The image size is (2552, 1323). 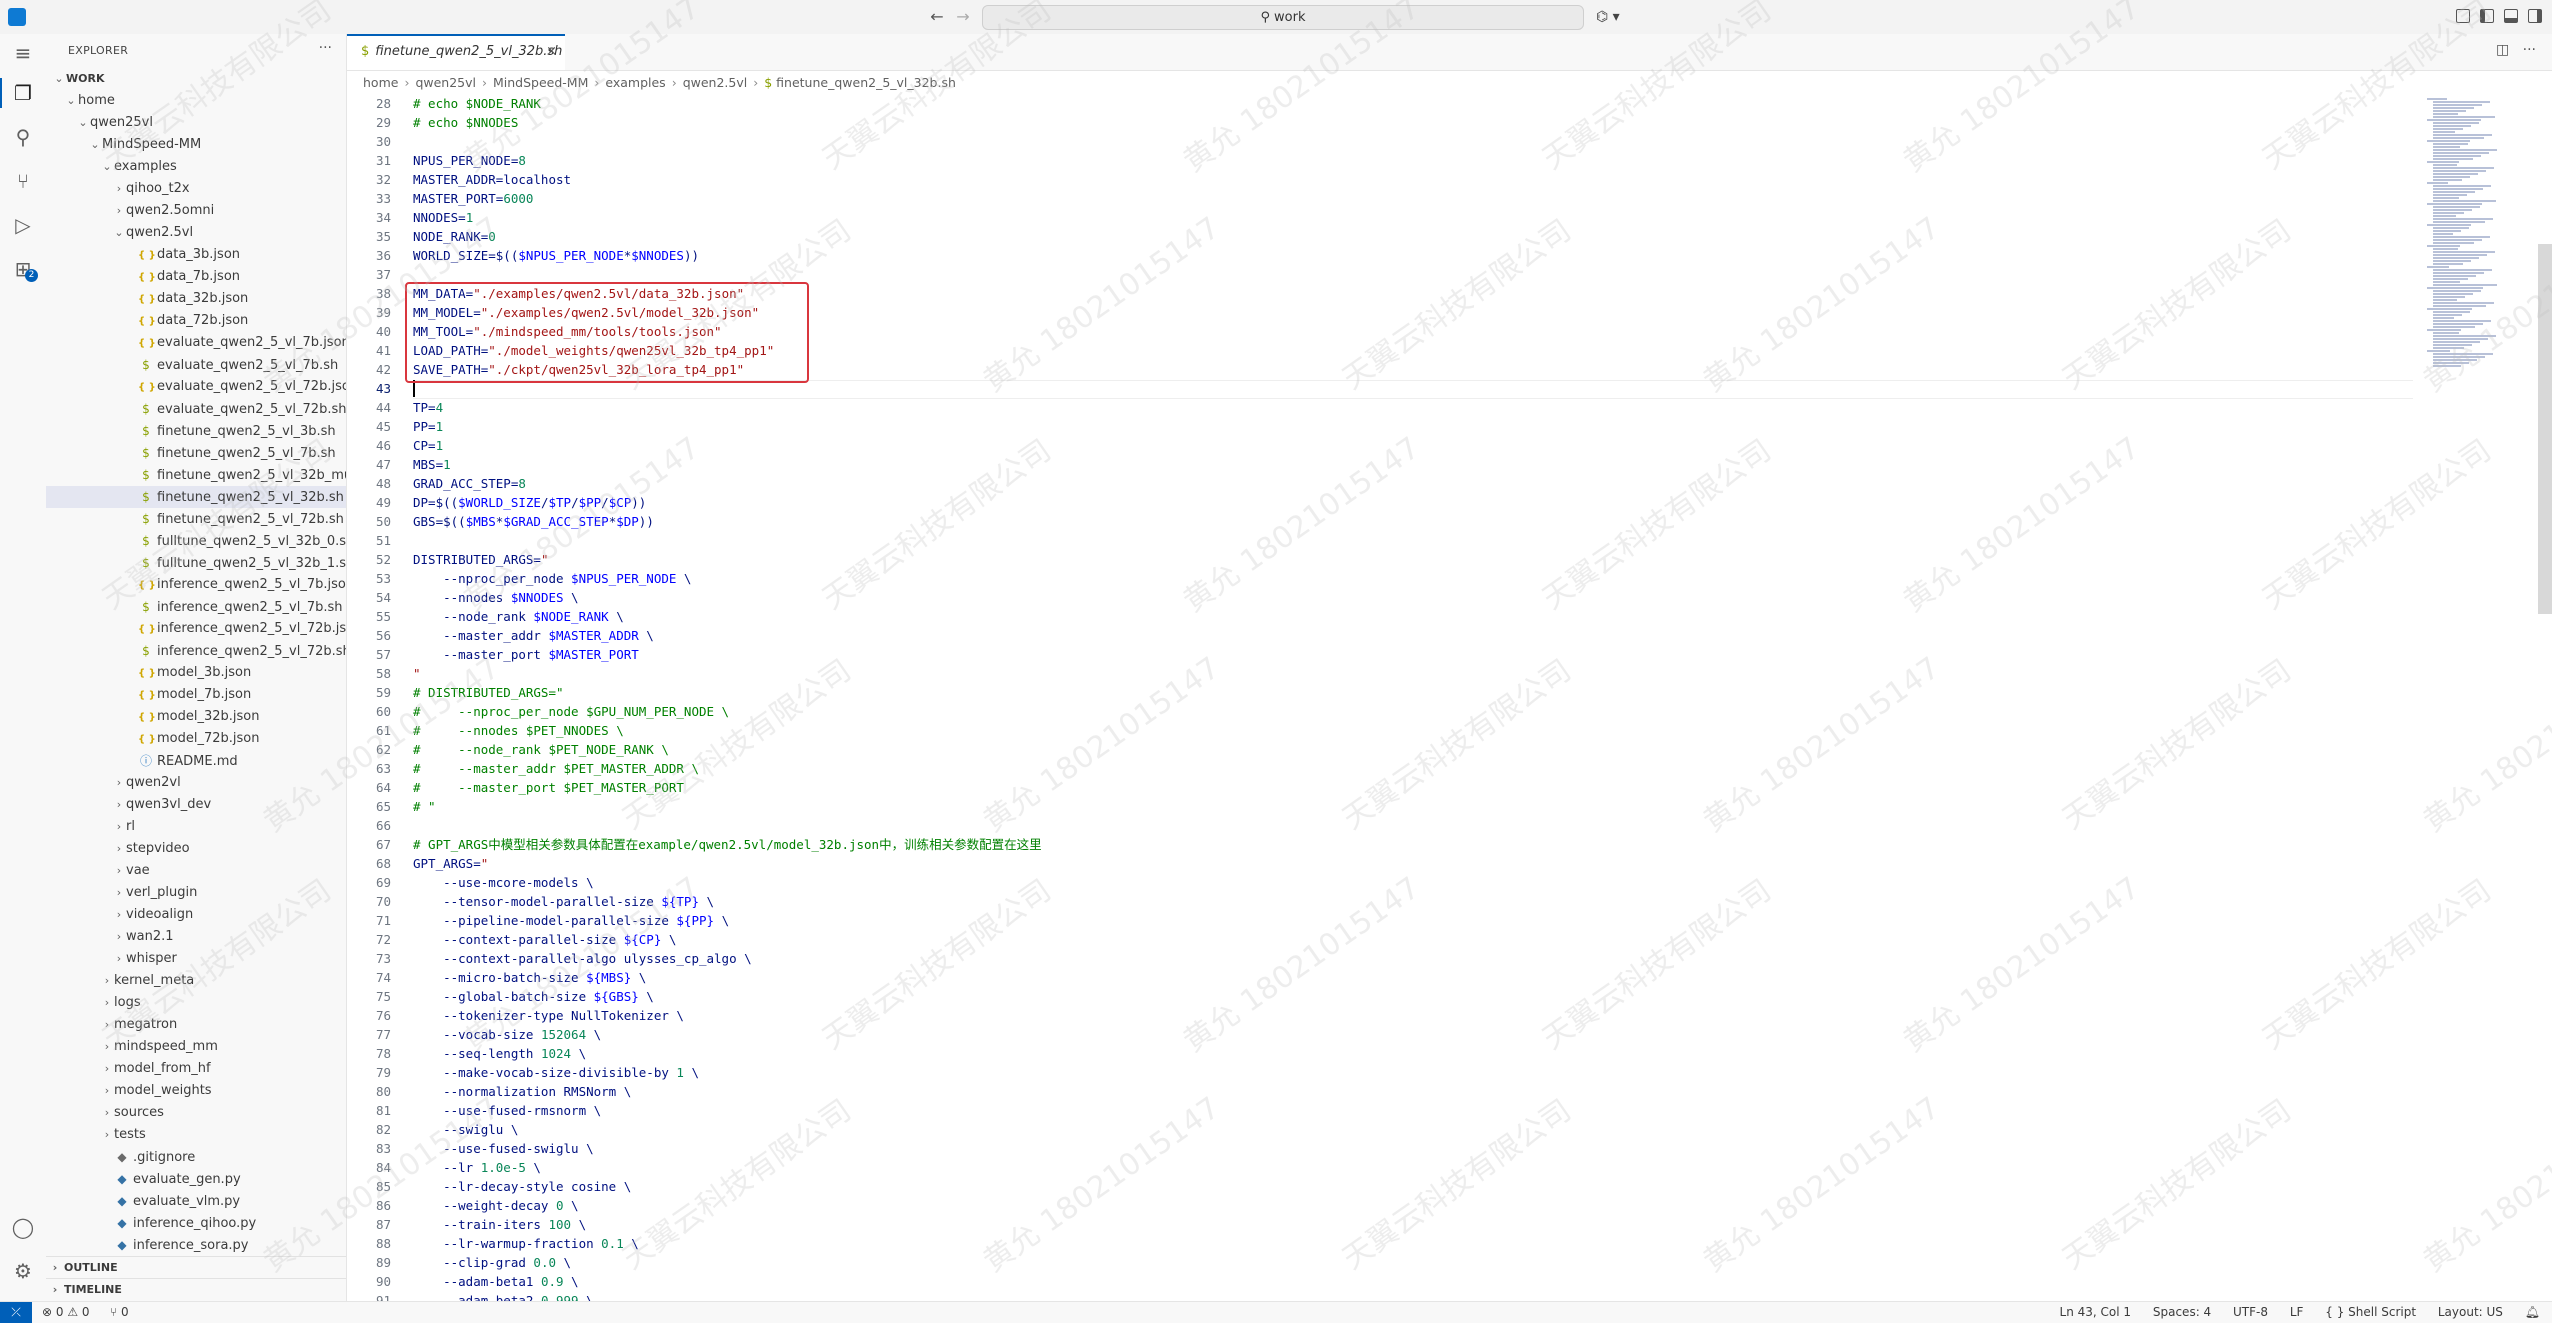 I want to click on tree-folder: ⌄ examples, so click(x=196, y=167).